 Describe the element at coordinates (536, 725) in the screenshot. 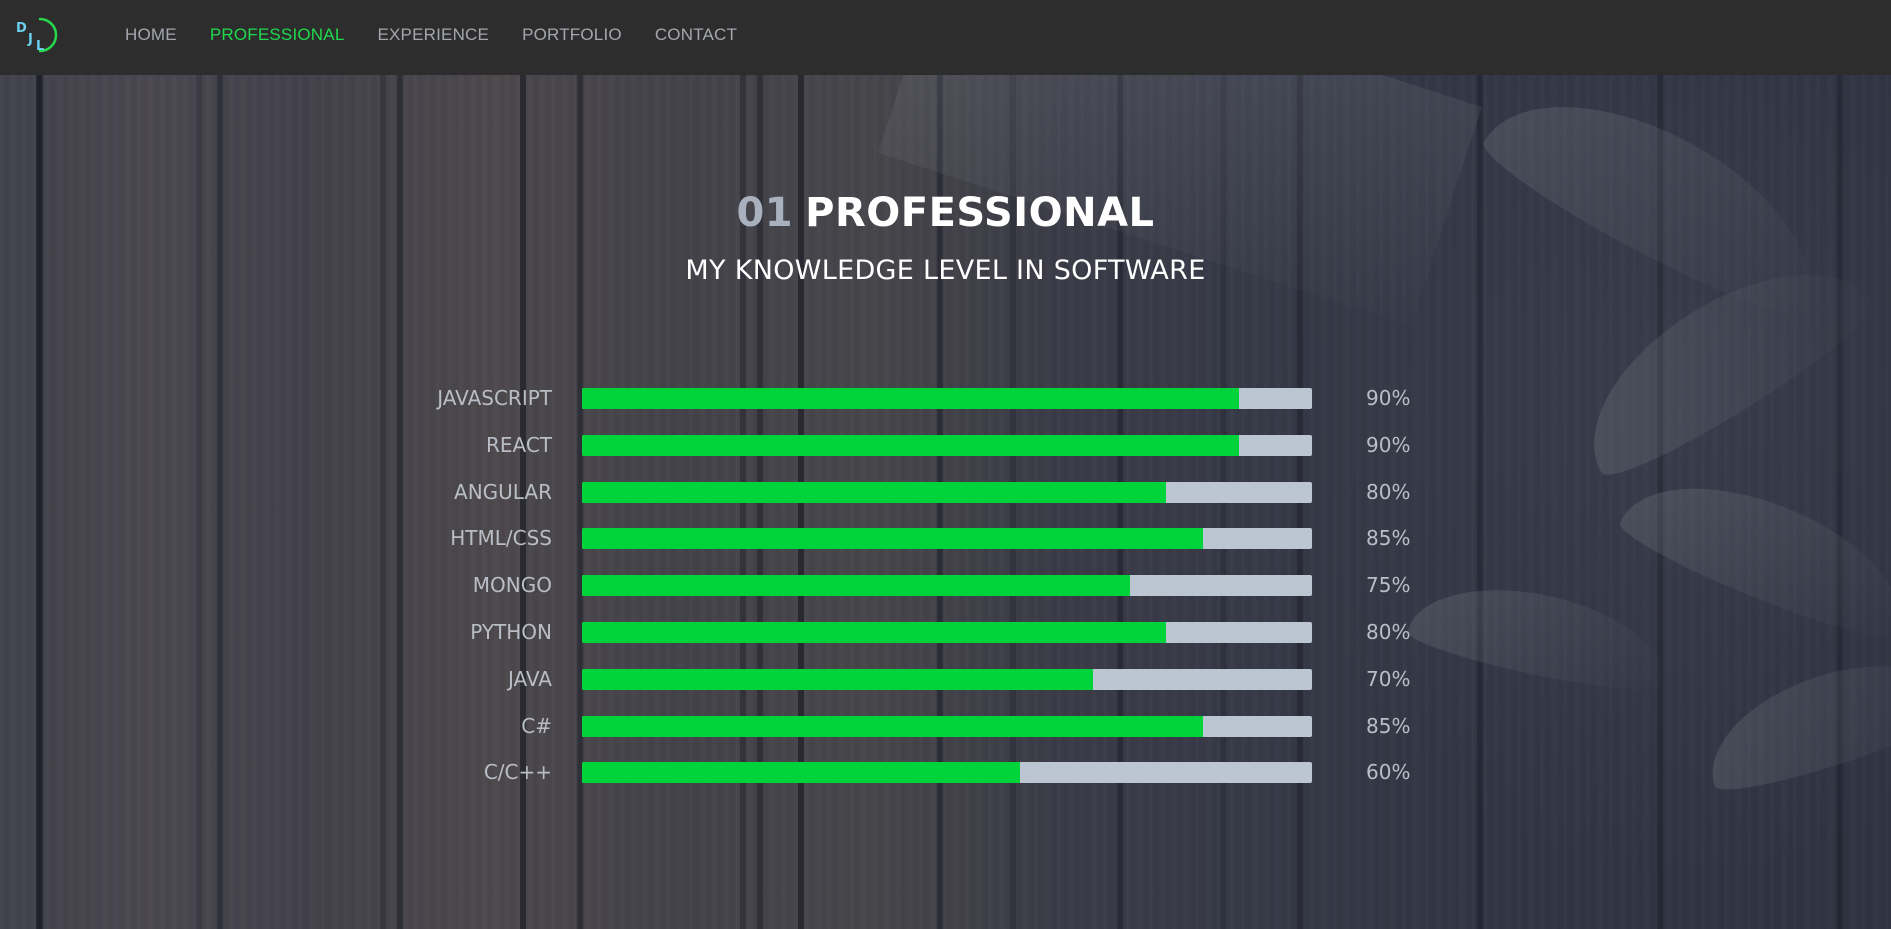

I see `skill-name: C#` at that location.